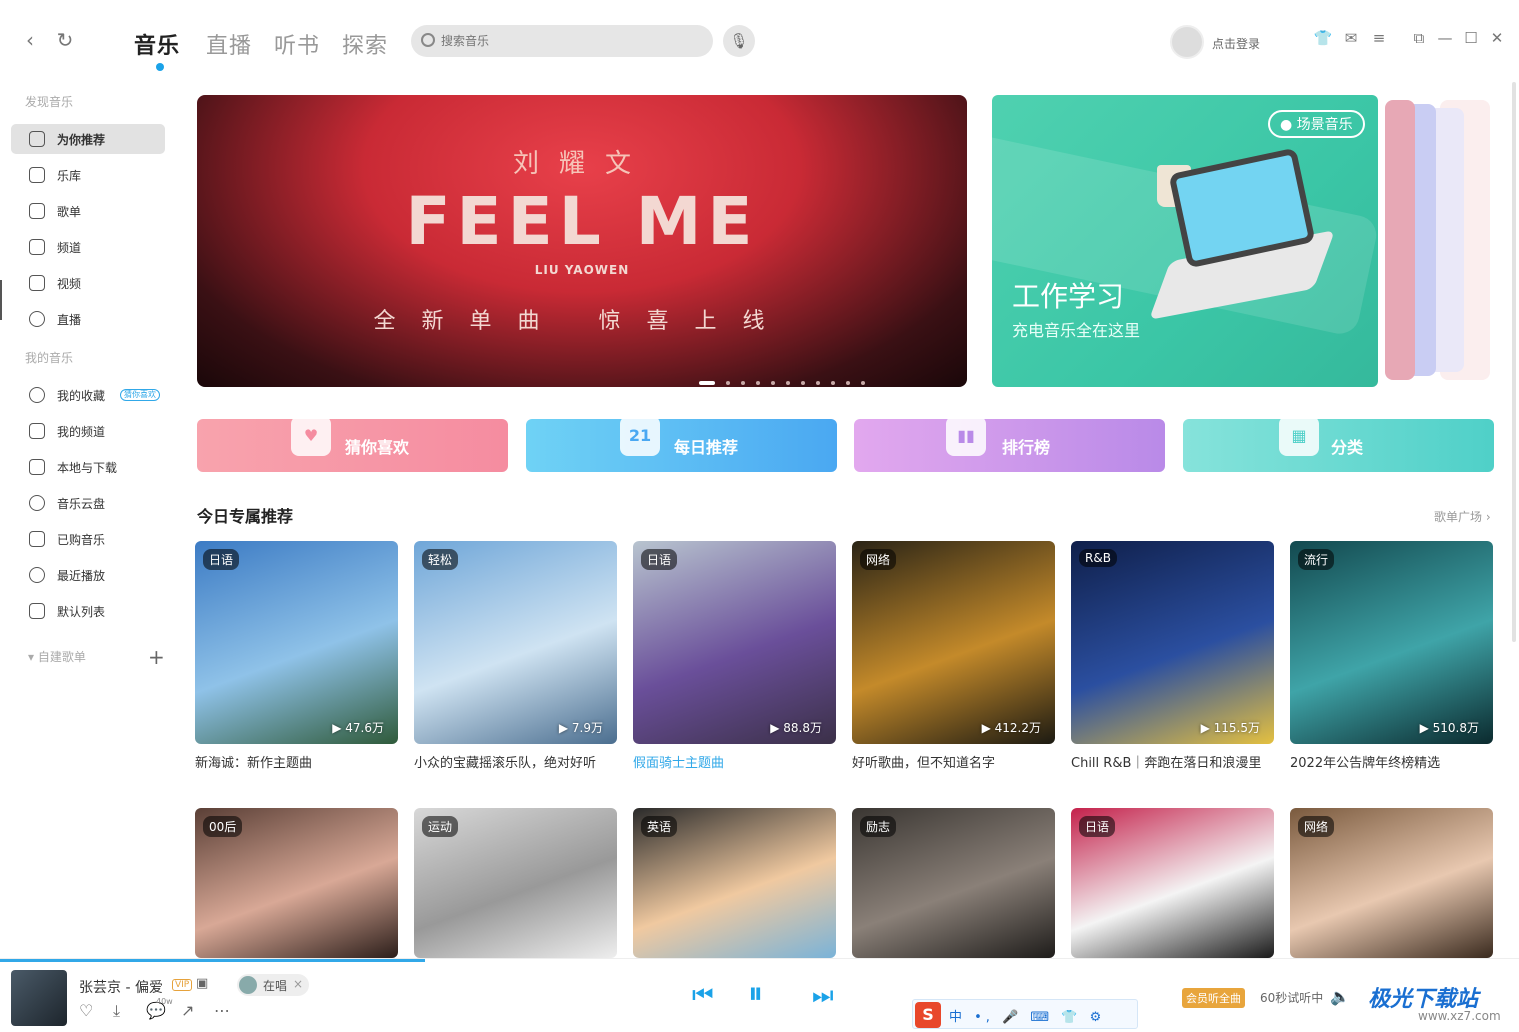 This screenshot has width=1519, height=1032. I want to click on playlist-card: 日语 ▶ 47.6万新海诚：新作主题曲, so click(296, 657).